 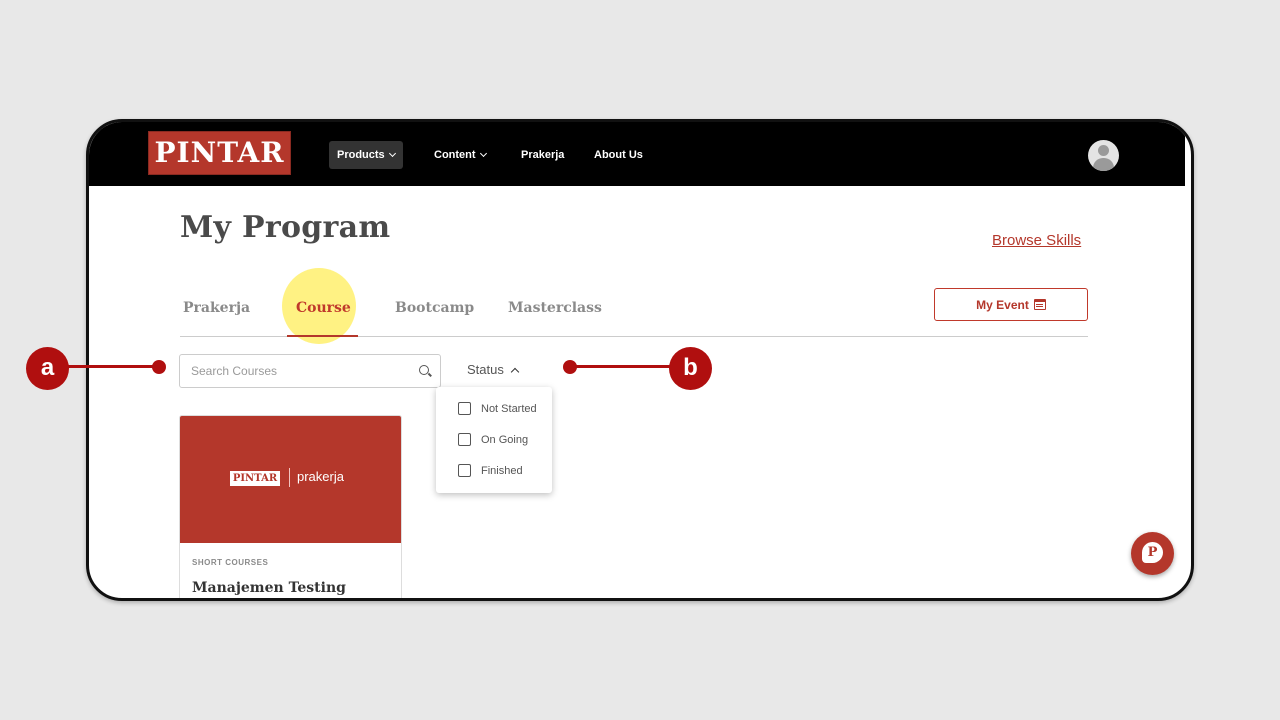 What do you see at coordinates (285, 227) in the screenshot?
I see `page-title: My Program` at bounding box center [285, 227].